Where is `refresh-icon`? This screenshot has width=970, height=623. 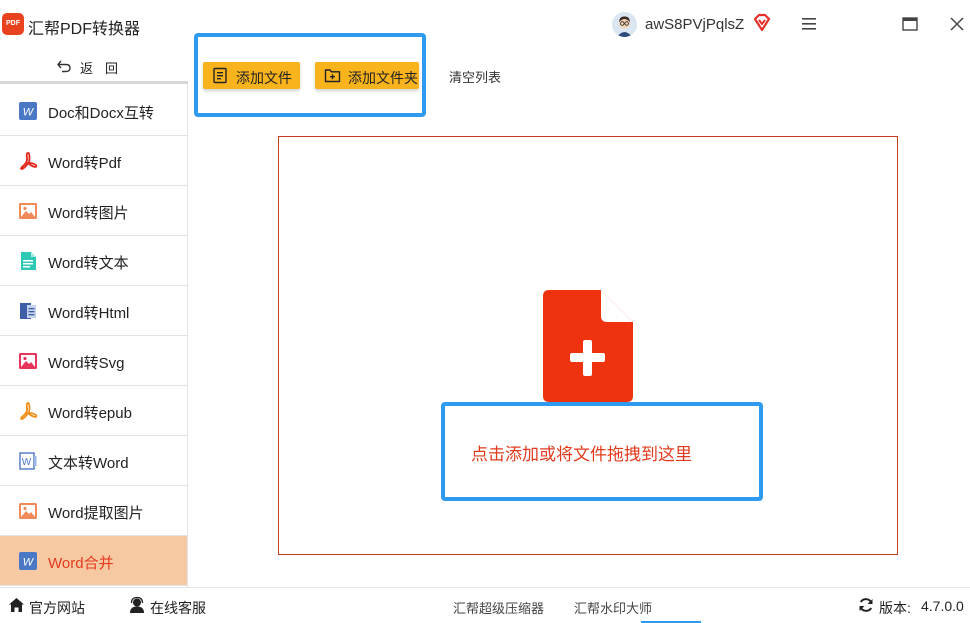
refresh-icon is located at coordinates (866, 605).